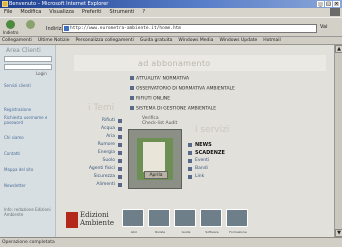 This screenshot has height=247, width=342. I want to click on abbonamento-item: ATTUALITA' NORMATIVA, so click(159, 79).